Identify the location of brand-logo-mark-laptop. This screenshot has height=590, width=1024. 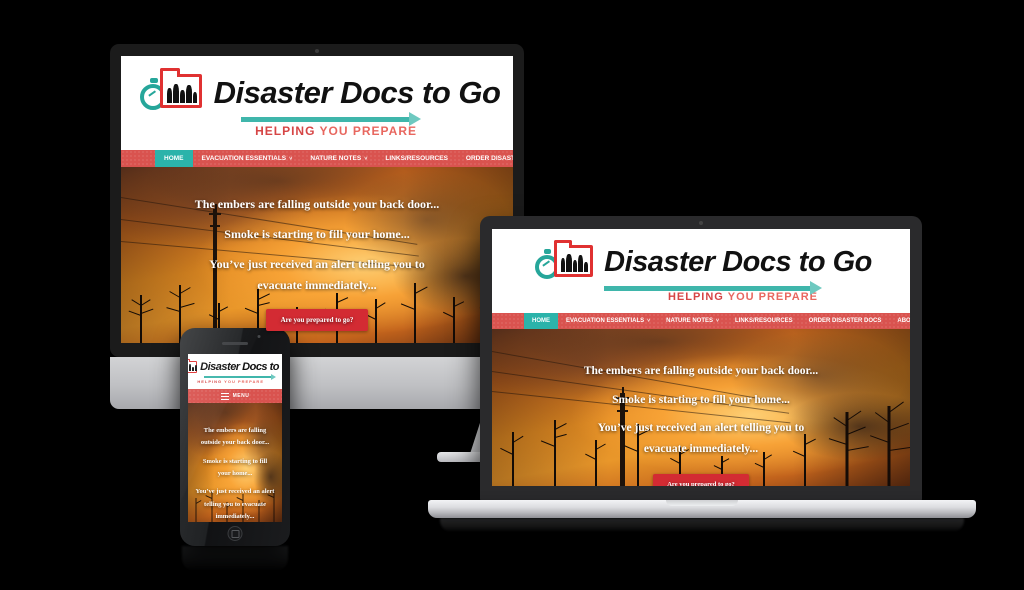
(564, 261).